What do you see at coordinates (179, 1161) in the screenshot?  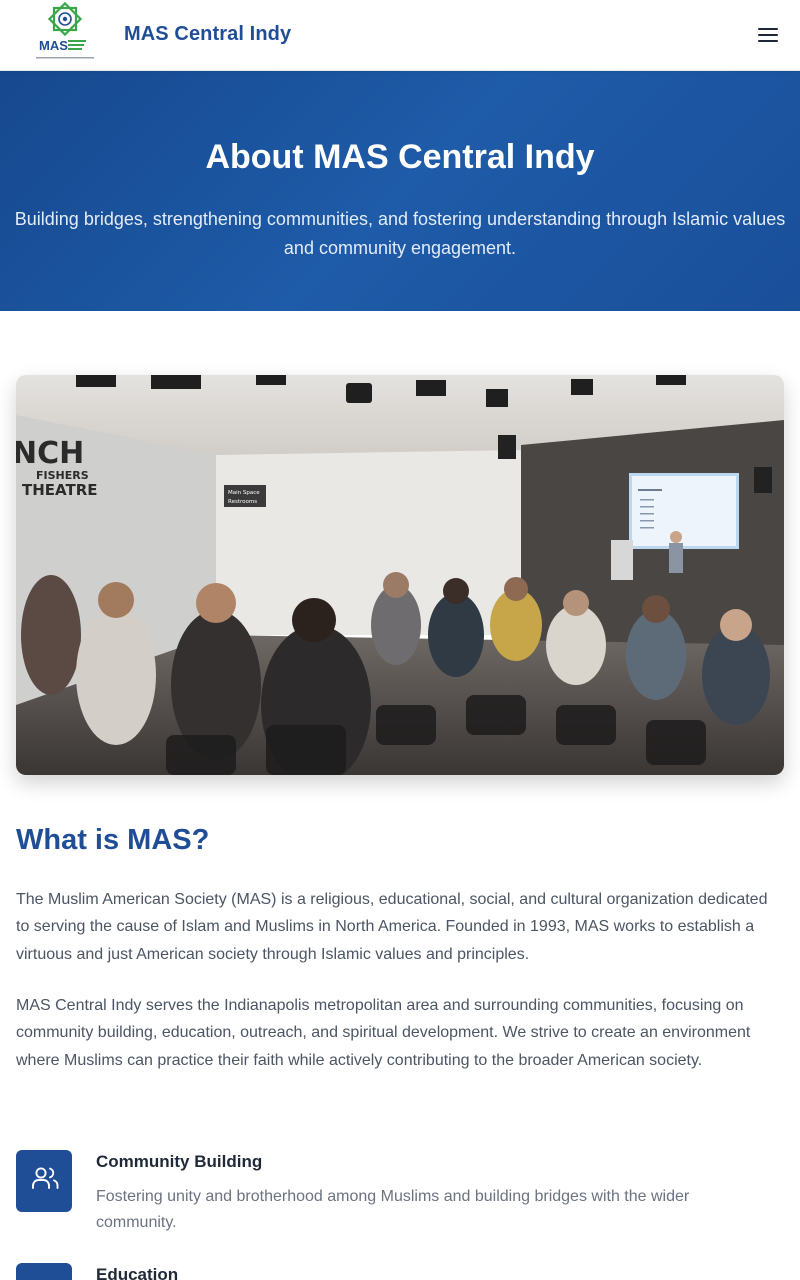 I see `feature-title: Community Building` at bounding box center [179, 1161].